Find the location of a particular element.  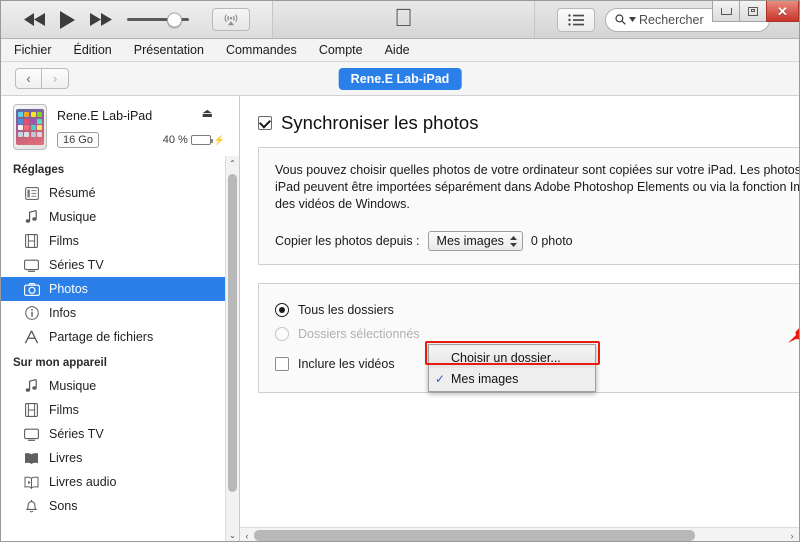

battery-percent: 40 % is located at coordinates (175, 140).